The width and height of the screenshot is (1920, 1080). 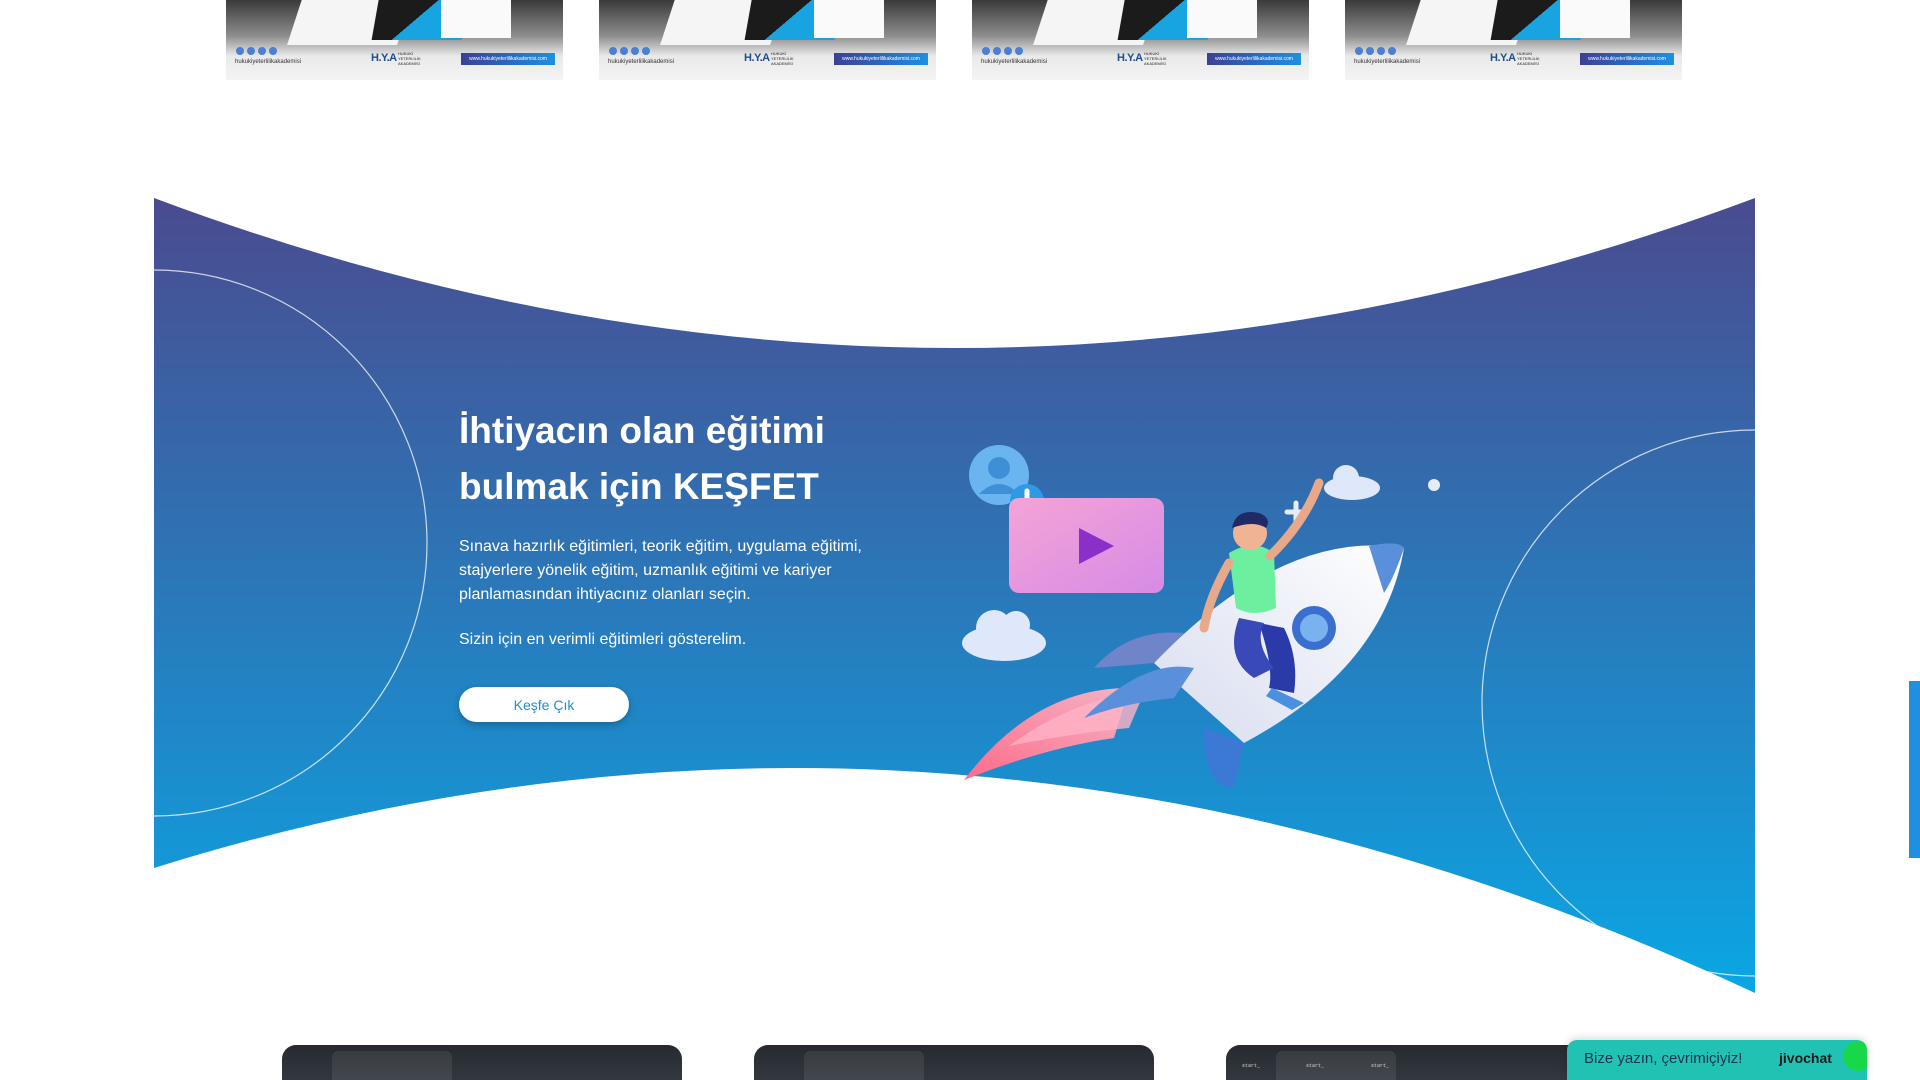 What do you see at coordinates (1426, 1062) in the screenshot?
I see `video-card-3: start_ start_ start_` at bounding box center [1426, 1062].